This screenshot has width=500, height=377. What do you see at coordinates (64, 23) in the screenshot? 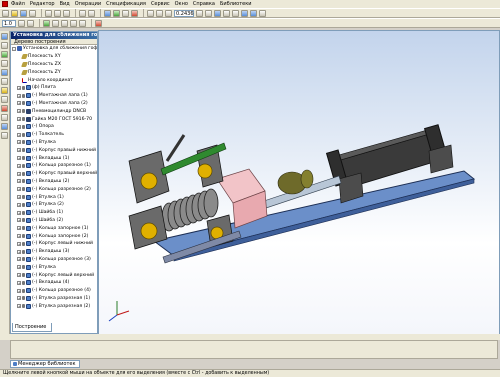
I see `filter-icon` at bounding box center [64, 23].